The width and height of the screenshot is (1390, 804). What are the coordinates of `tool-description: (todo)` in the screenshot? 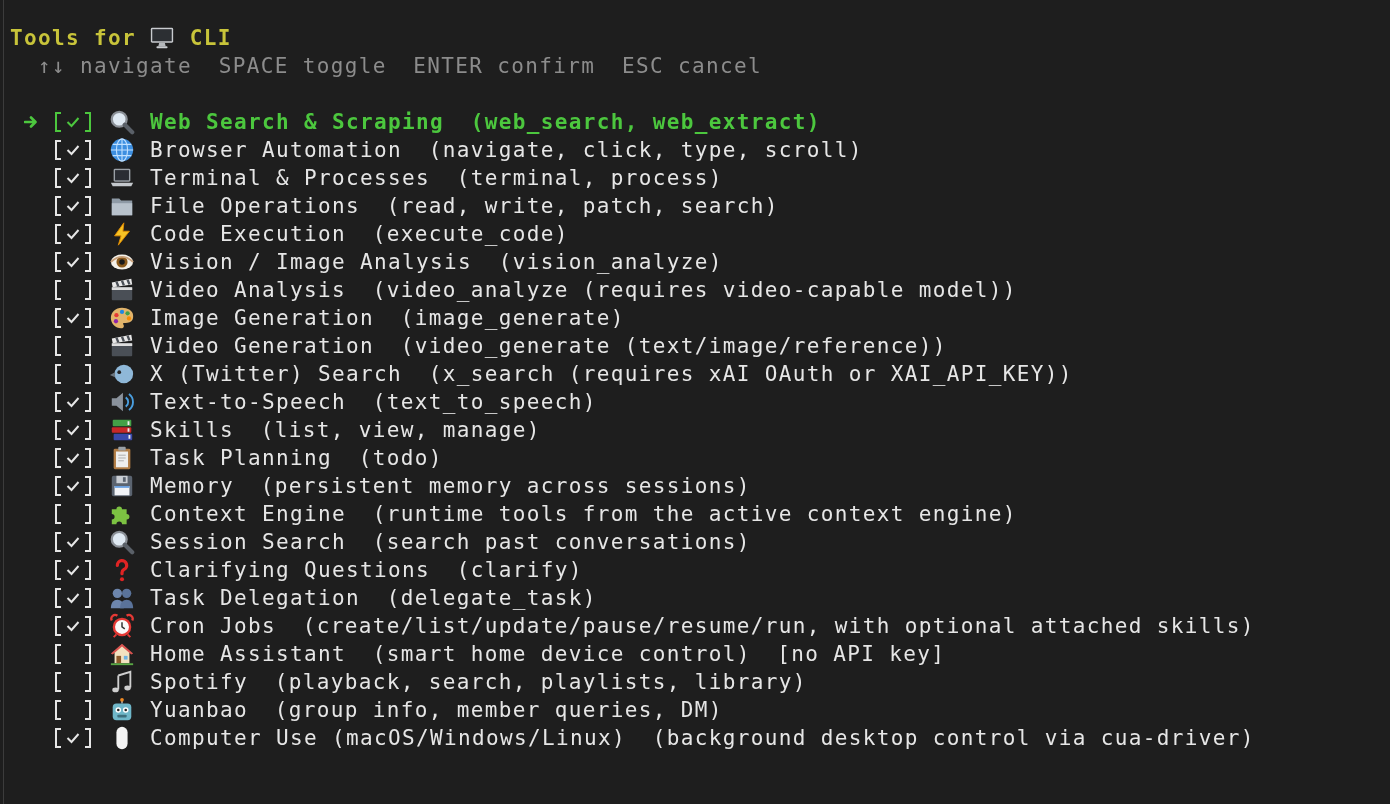 It's located at (400, 458).